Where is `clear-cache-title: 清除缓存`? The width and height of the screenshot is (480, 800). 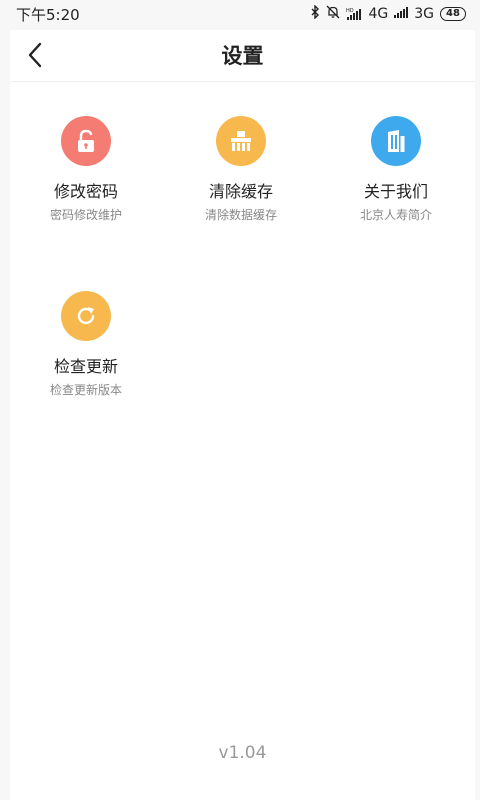 clear-cache-title: 清除缓存 is located at coordinates (240, 191).